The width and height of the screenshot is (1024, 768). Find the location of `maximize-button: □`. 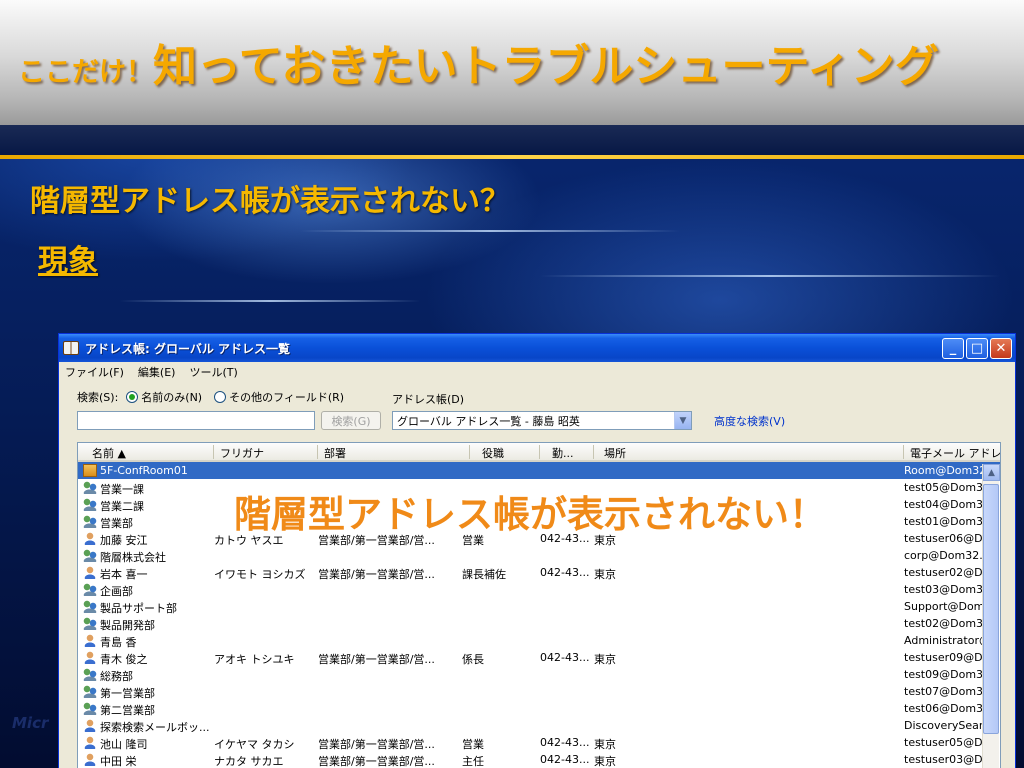

maximize-button: □ is located at coordinates (977, 348).